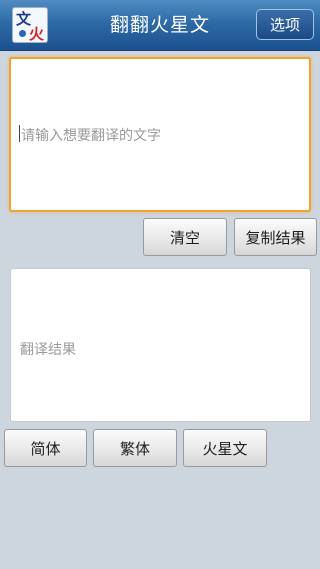 This screenshot has height=569, width=320. I want to click on options-button: 选项, so click(285, 24).